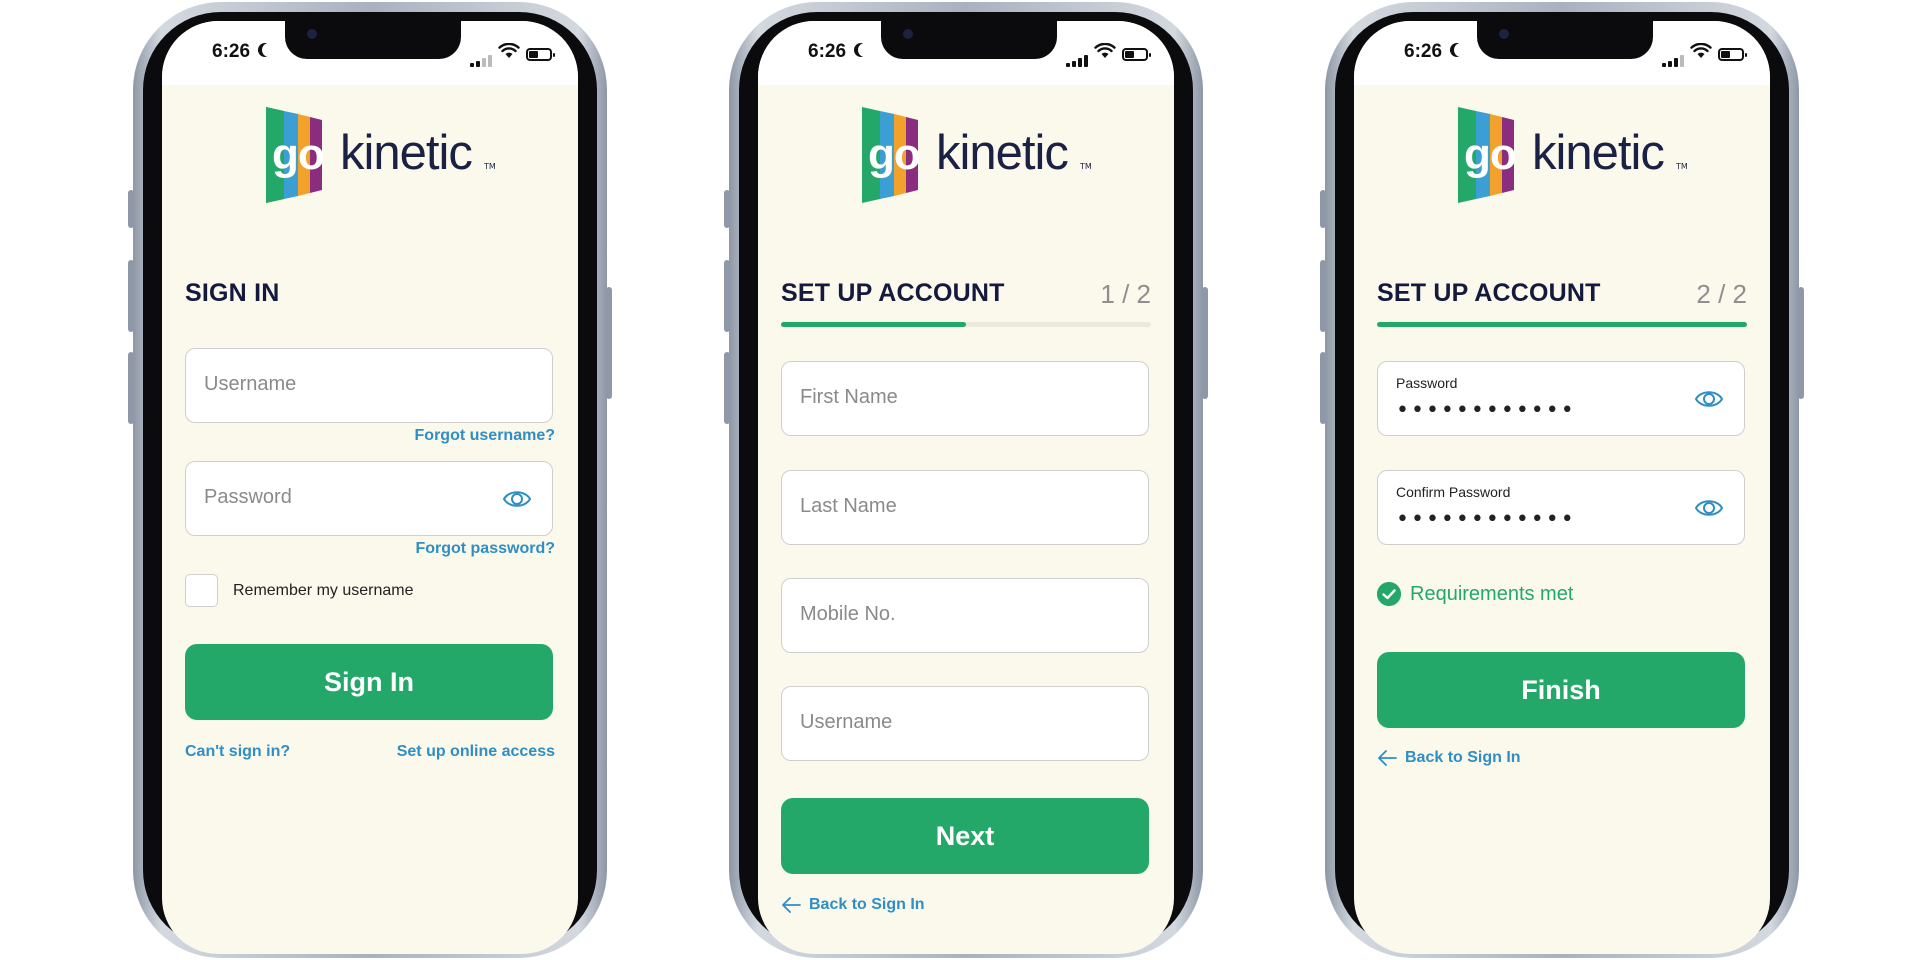  I want to click on last-name-field, so click(965, 507).